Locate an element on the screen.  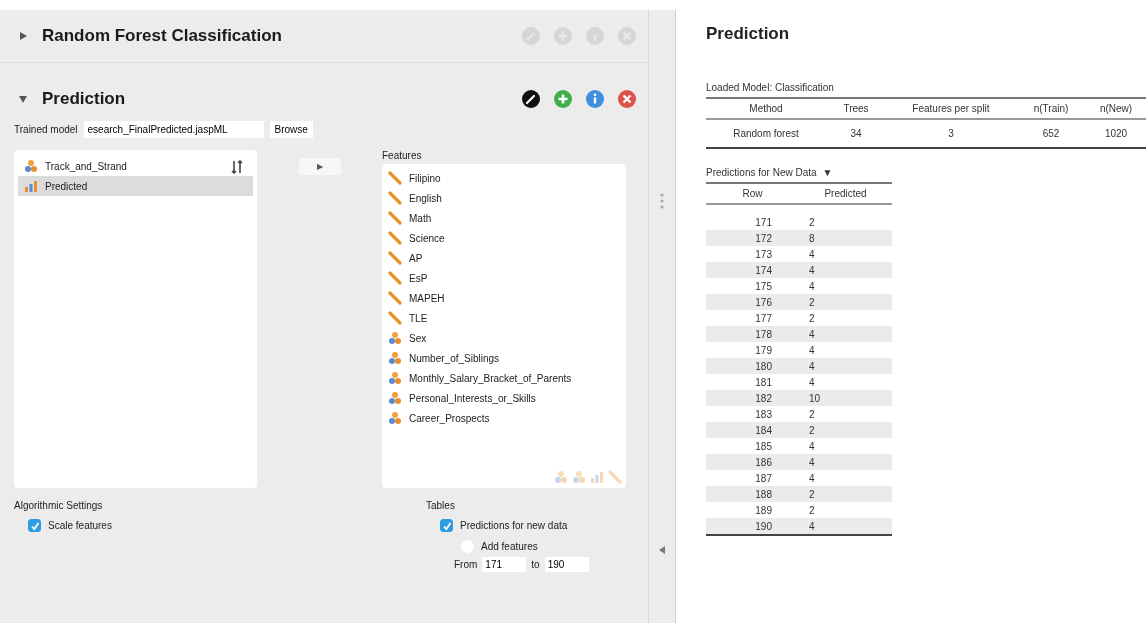
browse-button: Browse is located at coordinates (291, 129).